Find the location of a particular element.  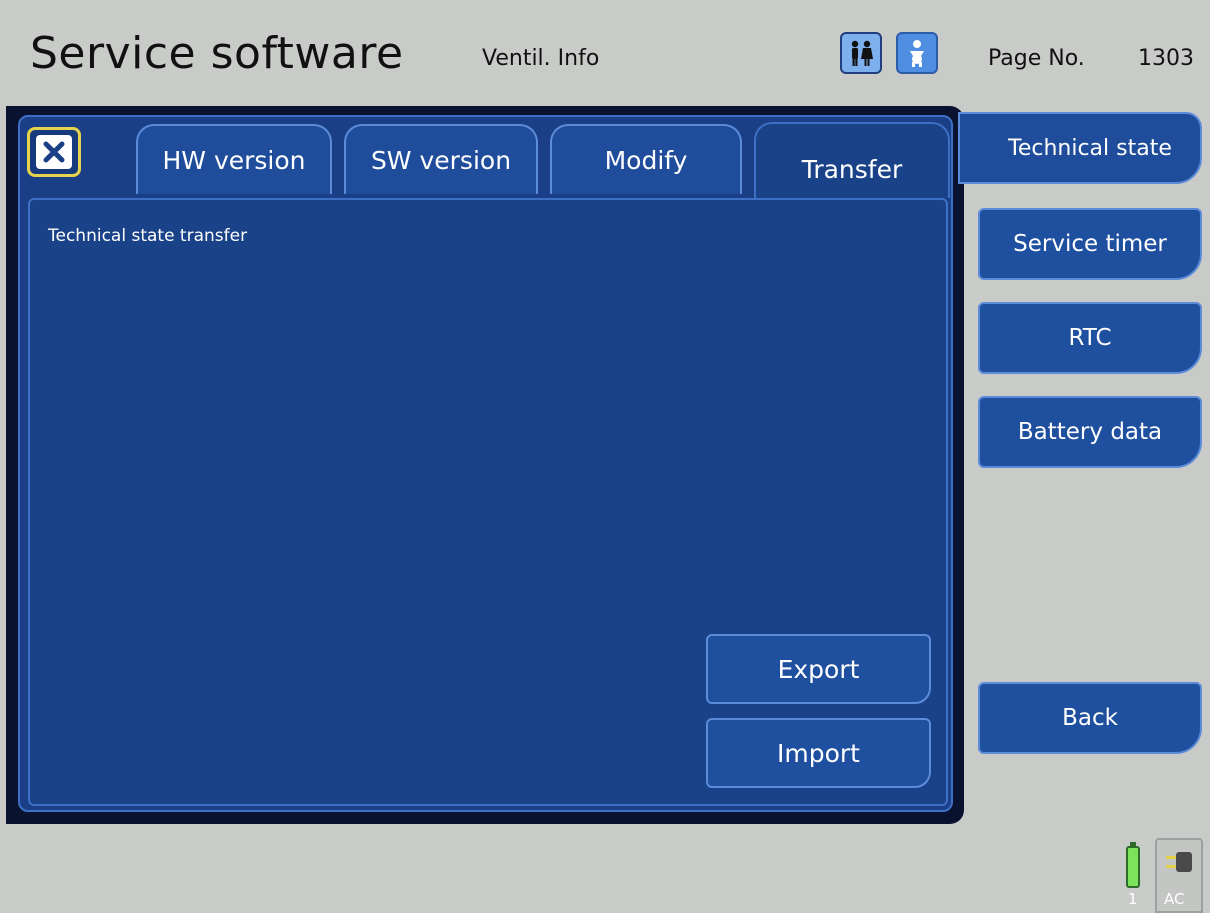

content-title: Technical state transfer is located at coordinates (148, 236).